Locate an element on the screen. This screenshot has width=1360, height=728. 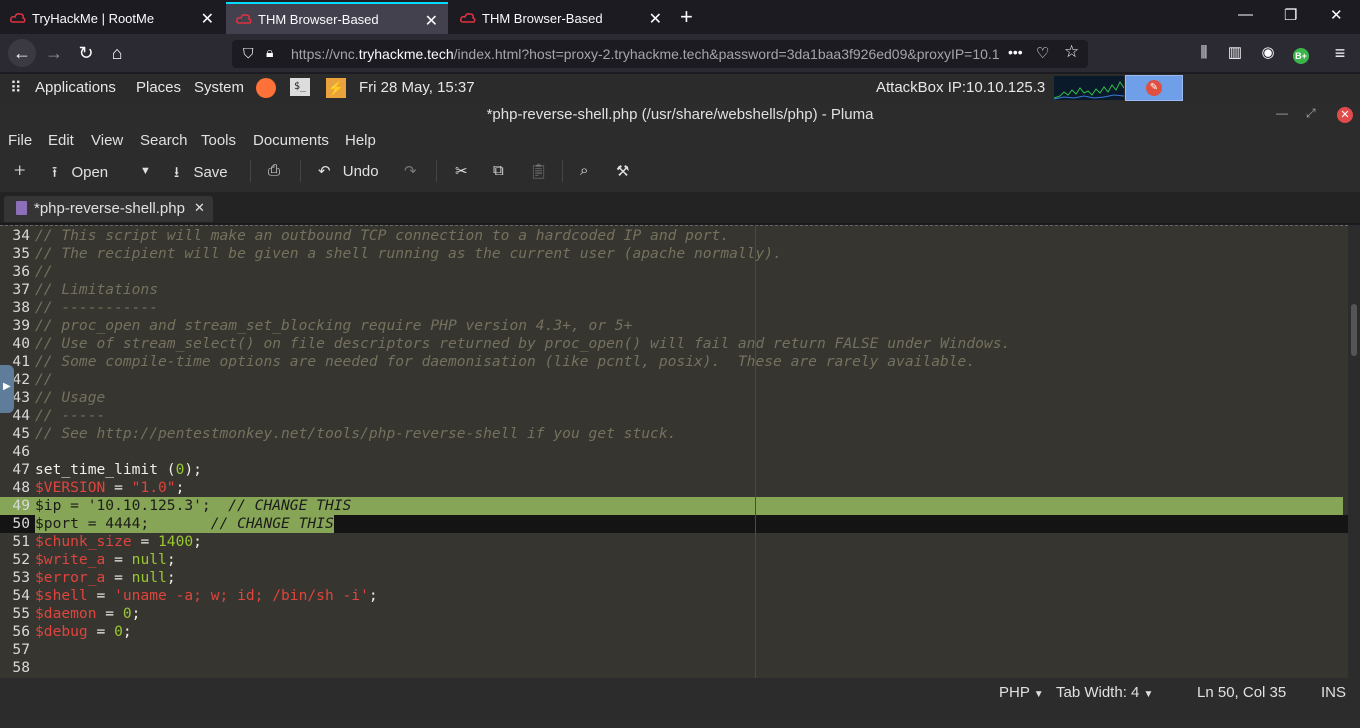
code-line: 38 // ----------- is located at coordinates (674, 308).